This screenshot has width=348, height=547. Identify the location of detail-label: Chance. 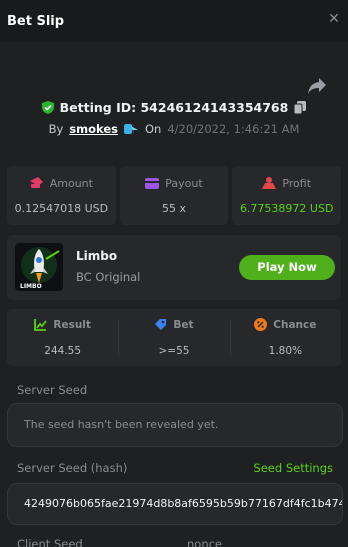
(295, 324).